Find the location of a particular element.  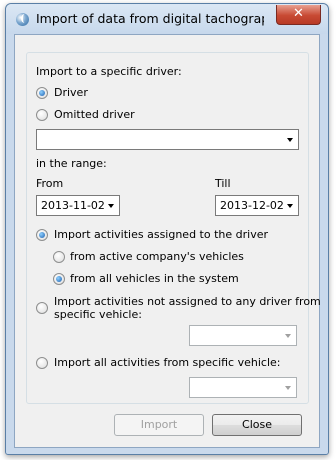

import-button: Import is located at coordinates (159, 425).